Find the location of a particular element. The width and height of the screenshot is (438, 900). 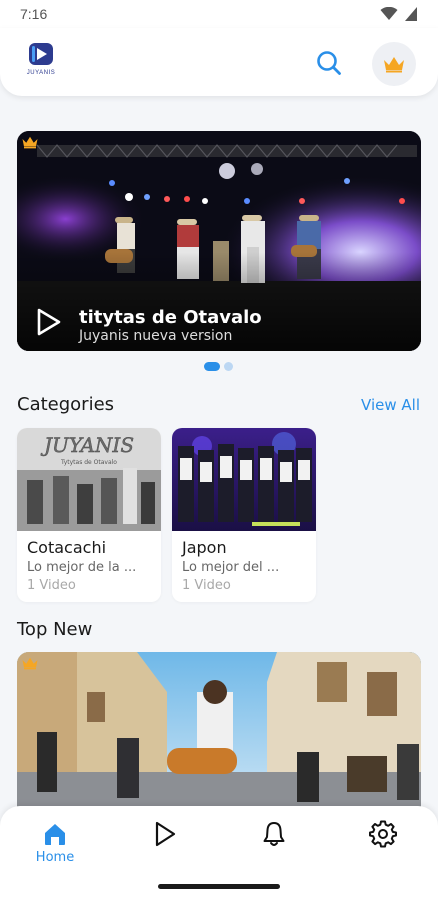

app-header: JUYANIS is located at coordinates (219, 62).